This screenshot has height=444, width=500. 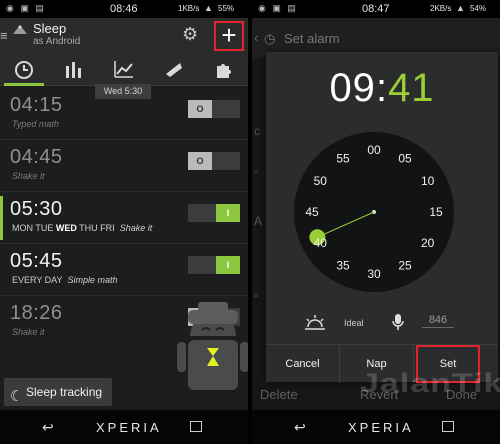 What do you see at coordinates (189, 8) in the screenshot?
I see `network-speed: 1KB/s` at bounding box center [189, 8].